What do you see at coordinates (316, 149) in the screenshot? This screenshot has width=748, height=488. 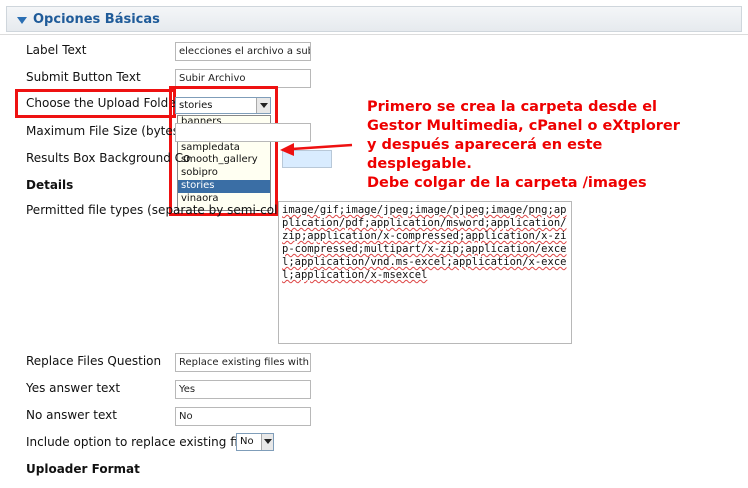 I see `annotation-arrow-icon` at bounding box center [316, 149].